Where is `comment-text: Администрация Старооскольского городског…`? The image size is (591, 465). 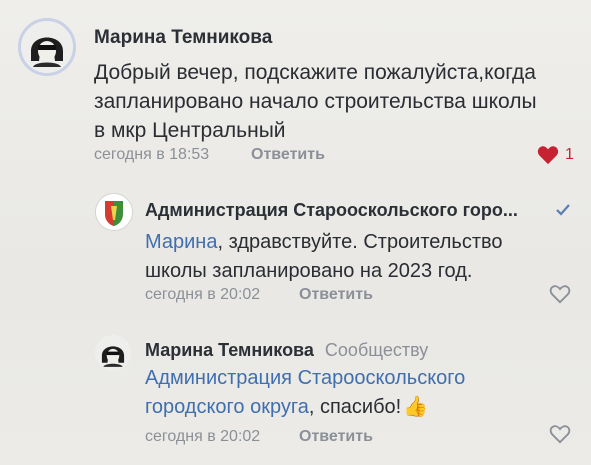
comment-text: Администрация Старооскольского городског… is located at coordinates (305, 393).